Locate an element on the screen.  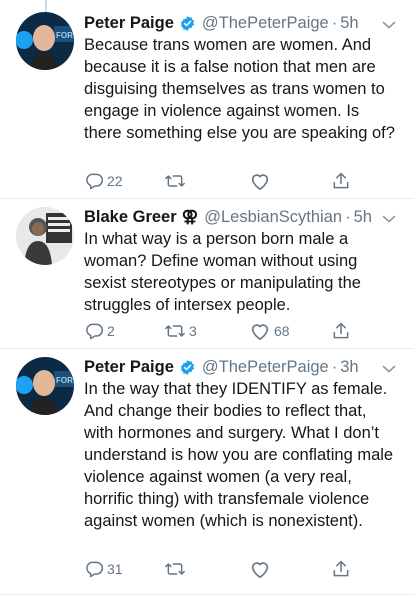
like-count: 68 is located at coordinates (282, 331).